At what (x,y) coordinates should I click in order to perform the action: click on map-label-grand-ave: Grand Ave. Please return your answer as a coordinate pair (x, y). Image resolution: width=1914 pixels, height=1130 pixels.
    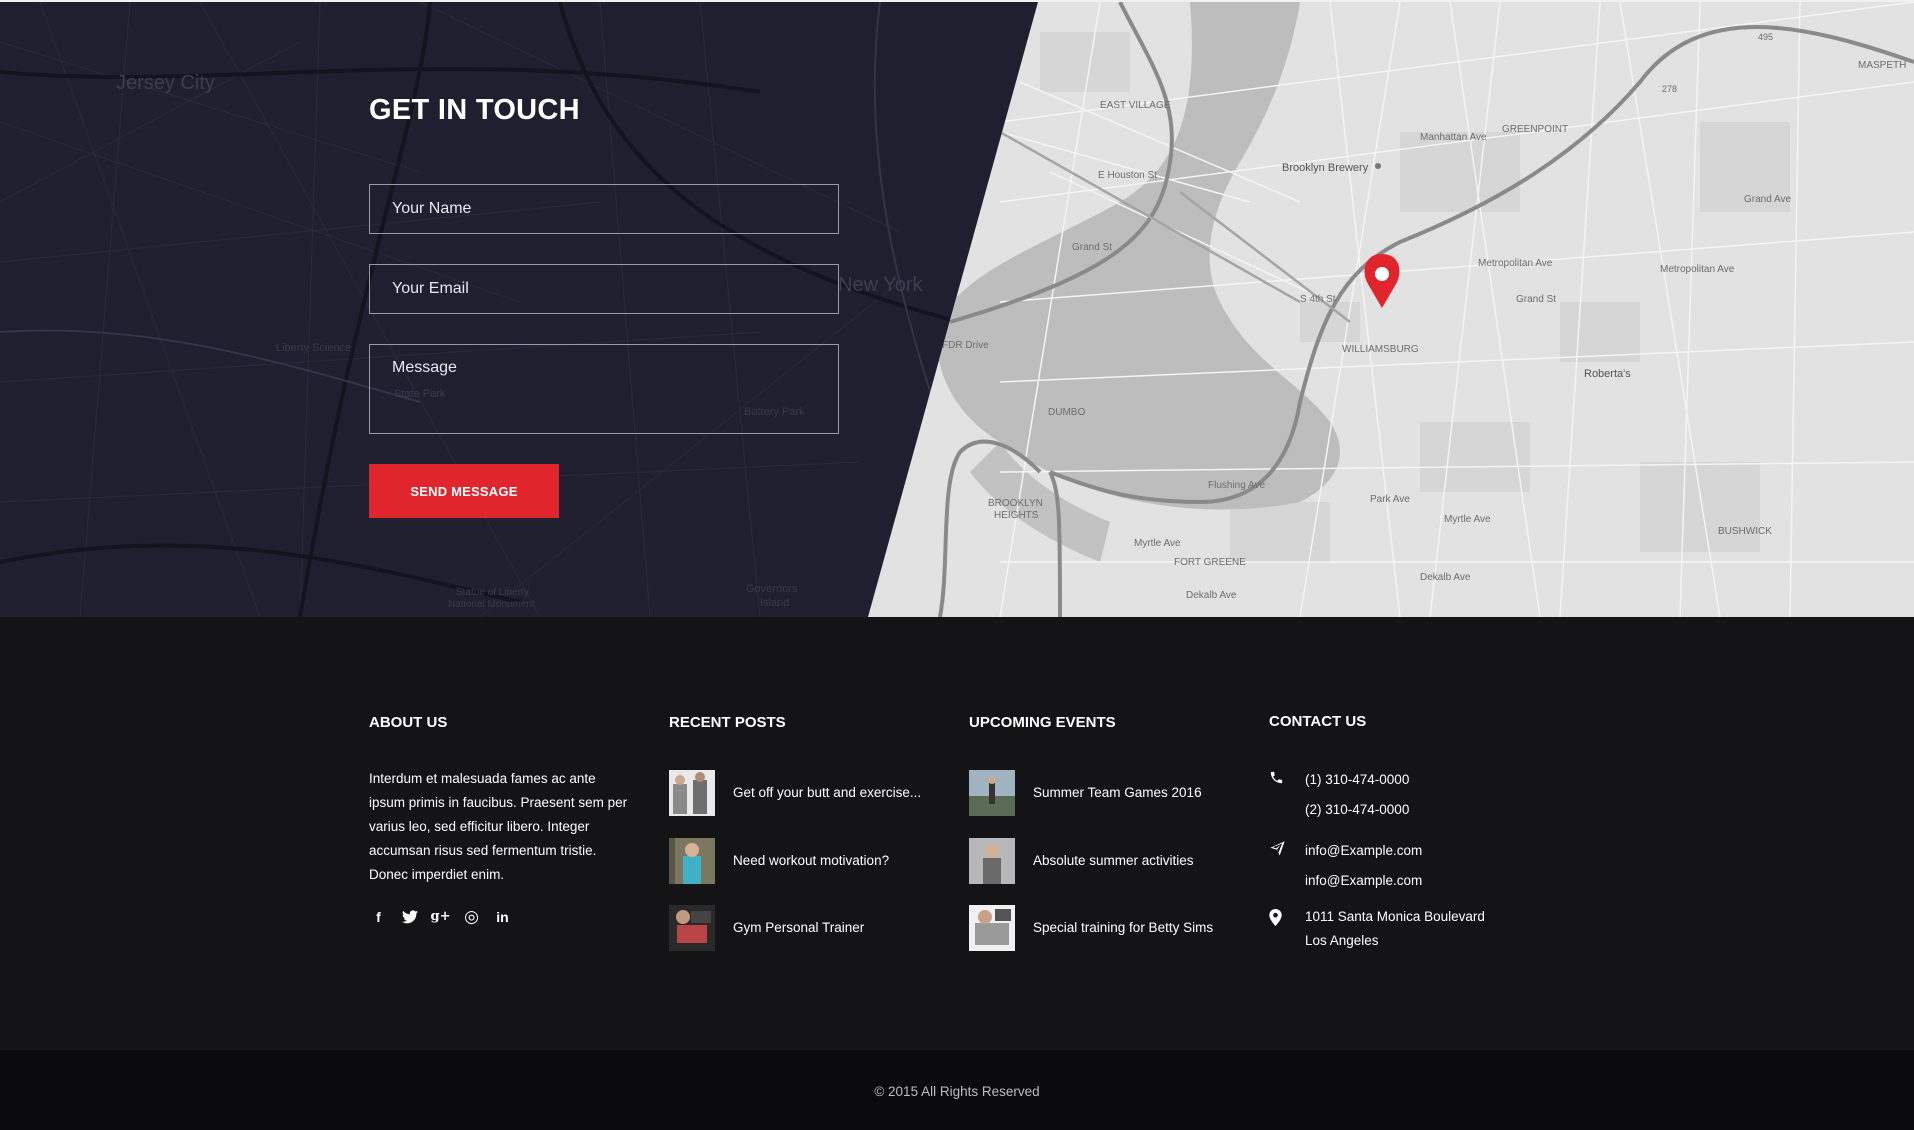
    Looking at the image, I should click on (1768, 199).